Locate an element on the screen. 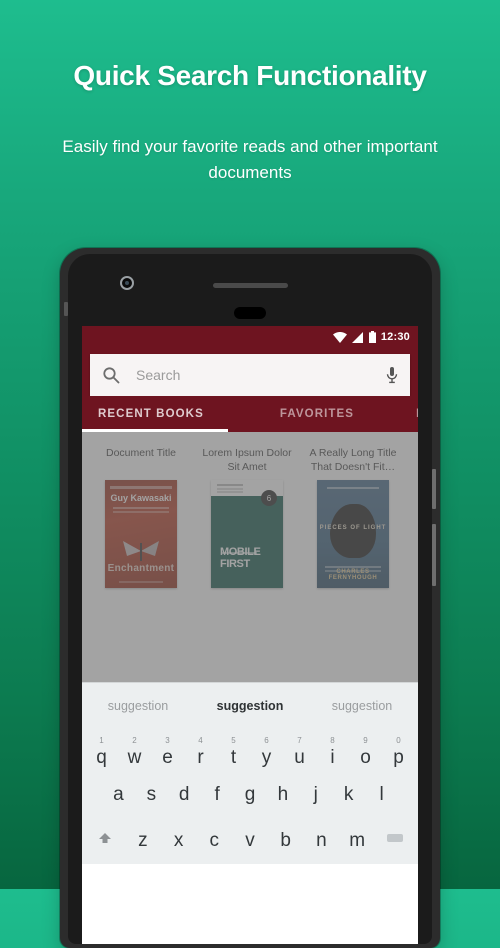 This screenshot has width=500, height=948. key-x: x is located at coordinates (179, 846).